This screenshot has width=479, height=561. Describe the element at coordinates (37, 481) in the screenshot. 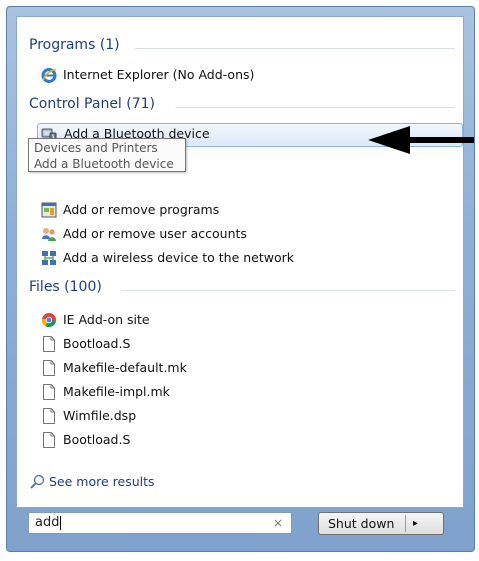

I see `magnifier-icon` at that location.